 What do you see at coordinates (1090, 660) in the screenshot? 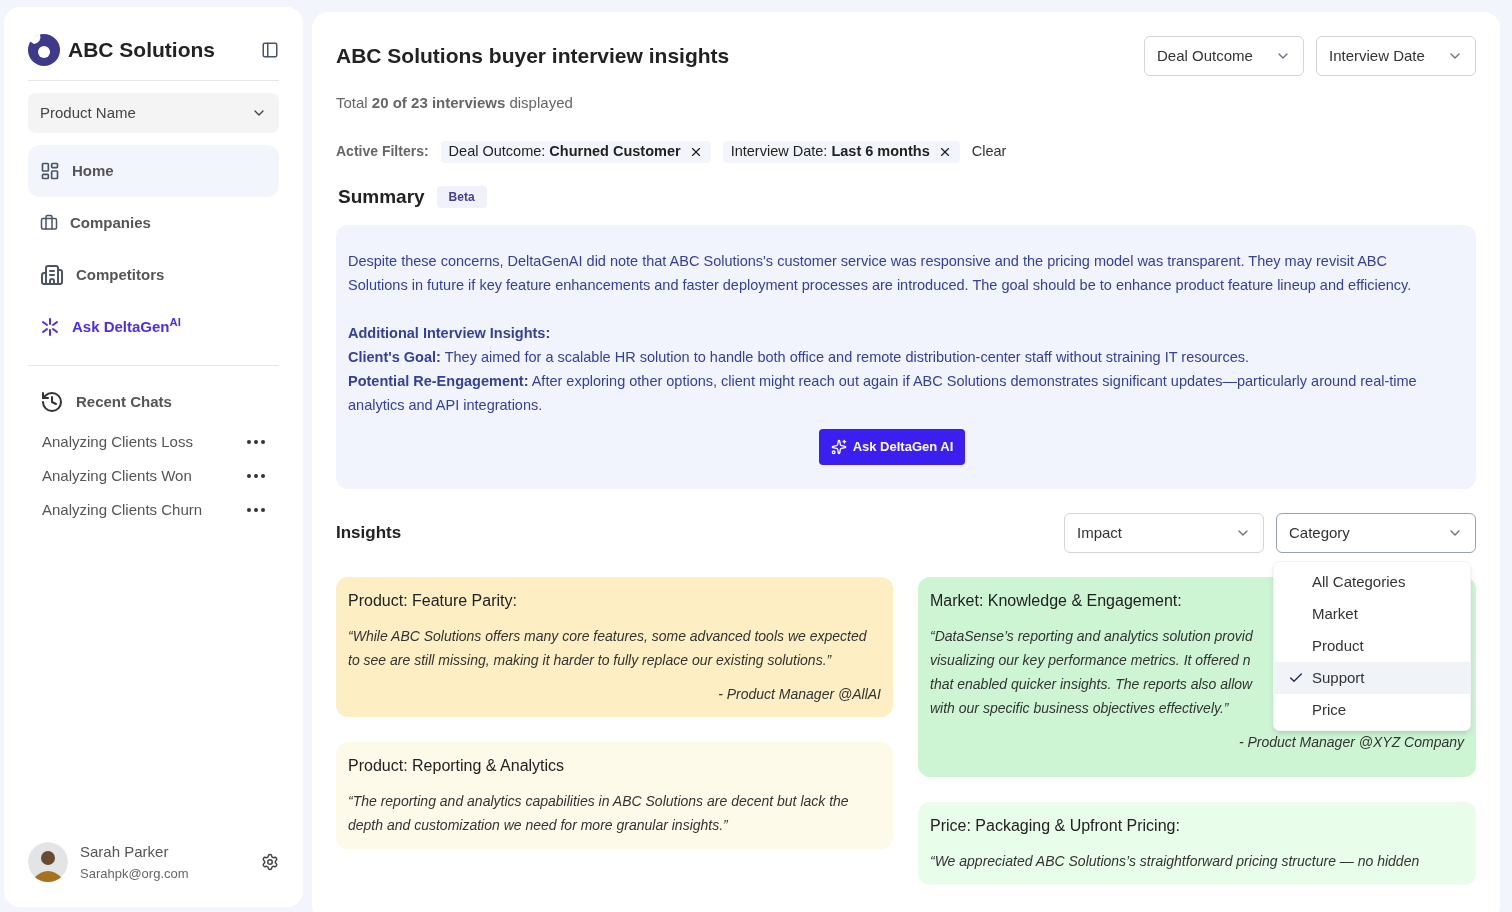
I see `insight-quote-line: visualizing our key performance metrics. It offered n` at bounding box center [1090, 660].